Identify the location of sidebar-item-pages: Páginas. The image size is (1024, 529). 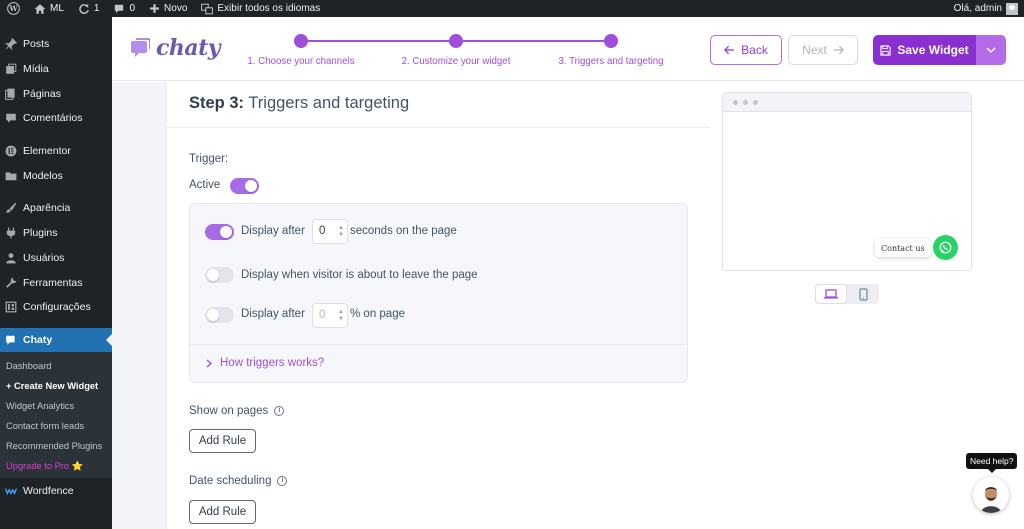
(56, 93).